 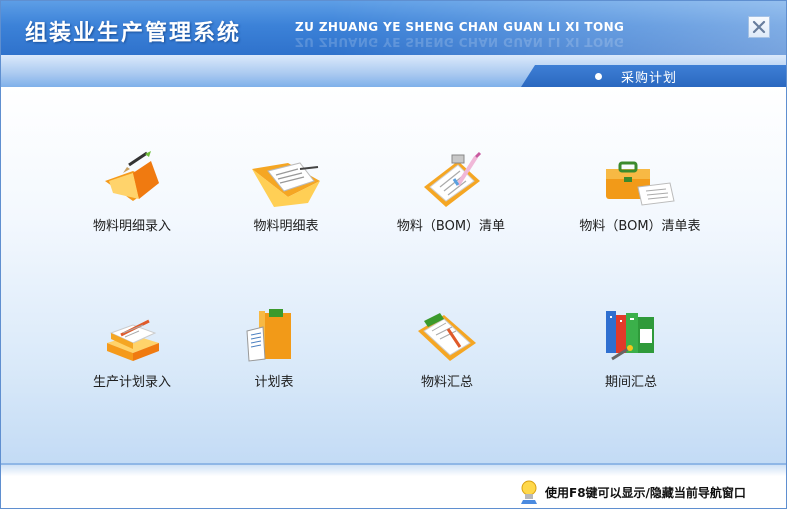 What do you see at coordinates (630, 382) in the screenshot?
I see `tile-label: 期间汇总` at bounding box center [630, 382].